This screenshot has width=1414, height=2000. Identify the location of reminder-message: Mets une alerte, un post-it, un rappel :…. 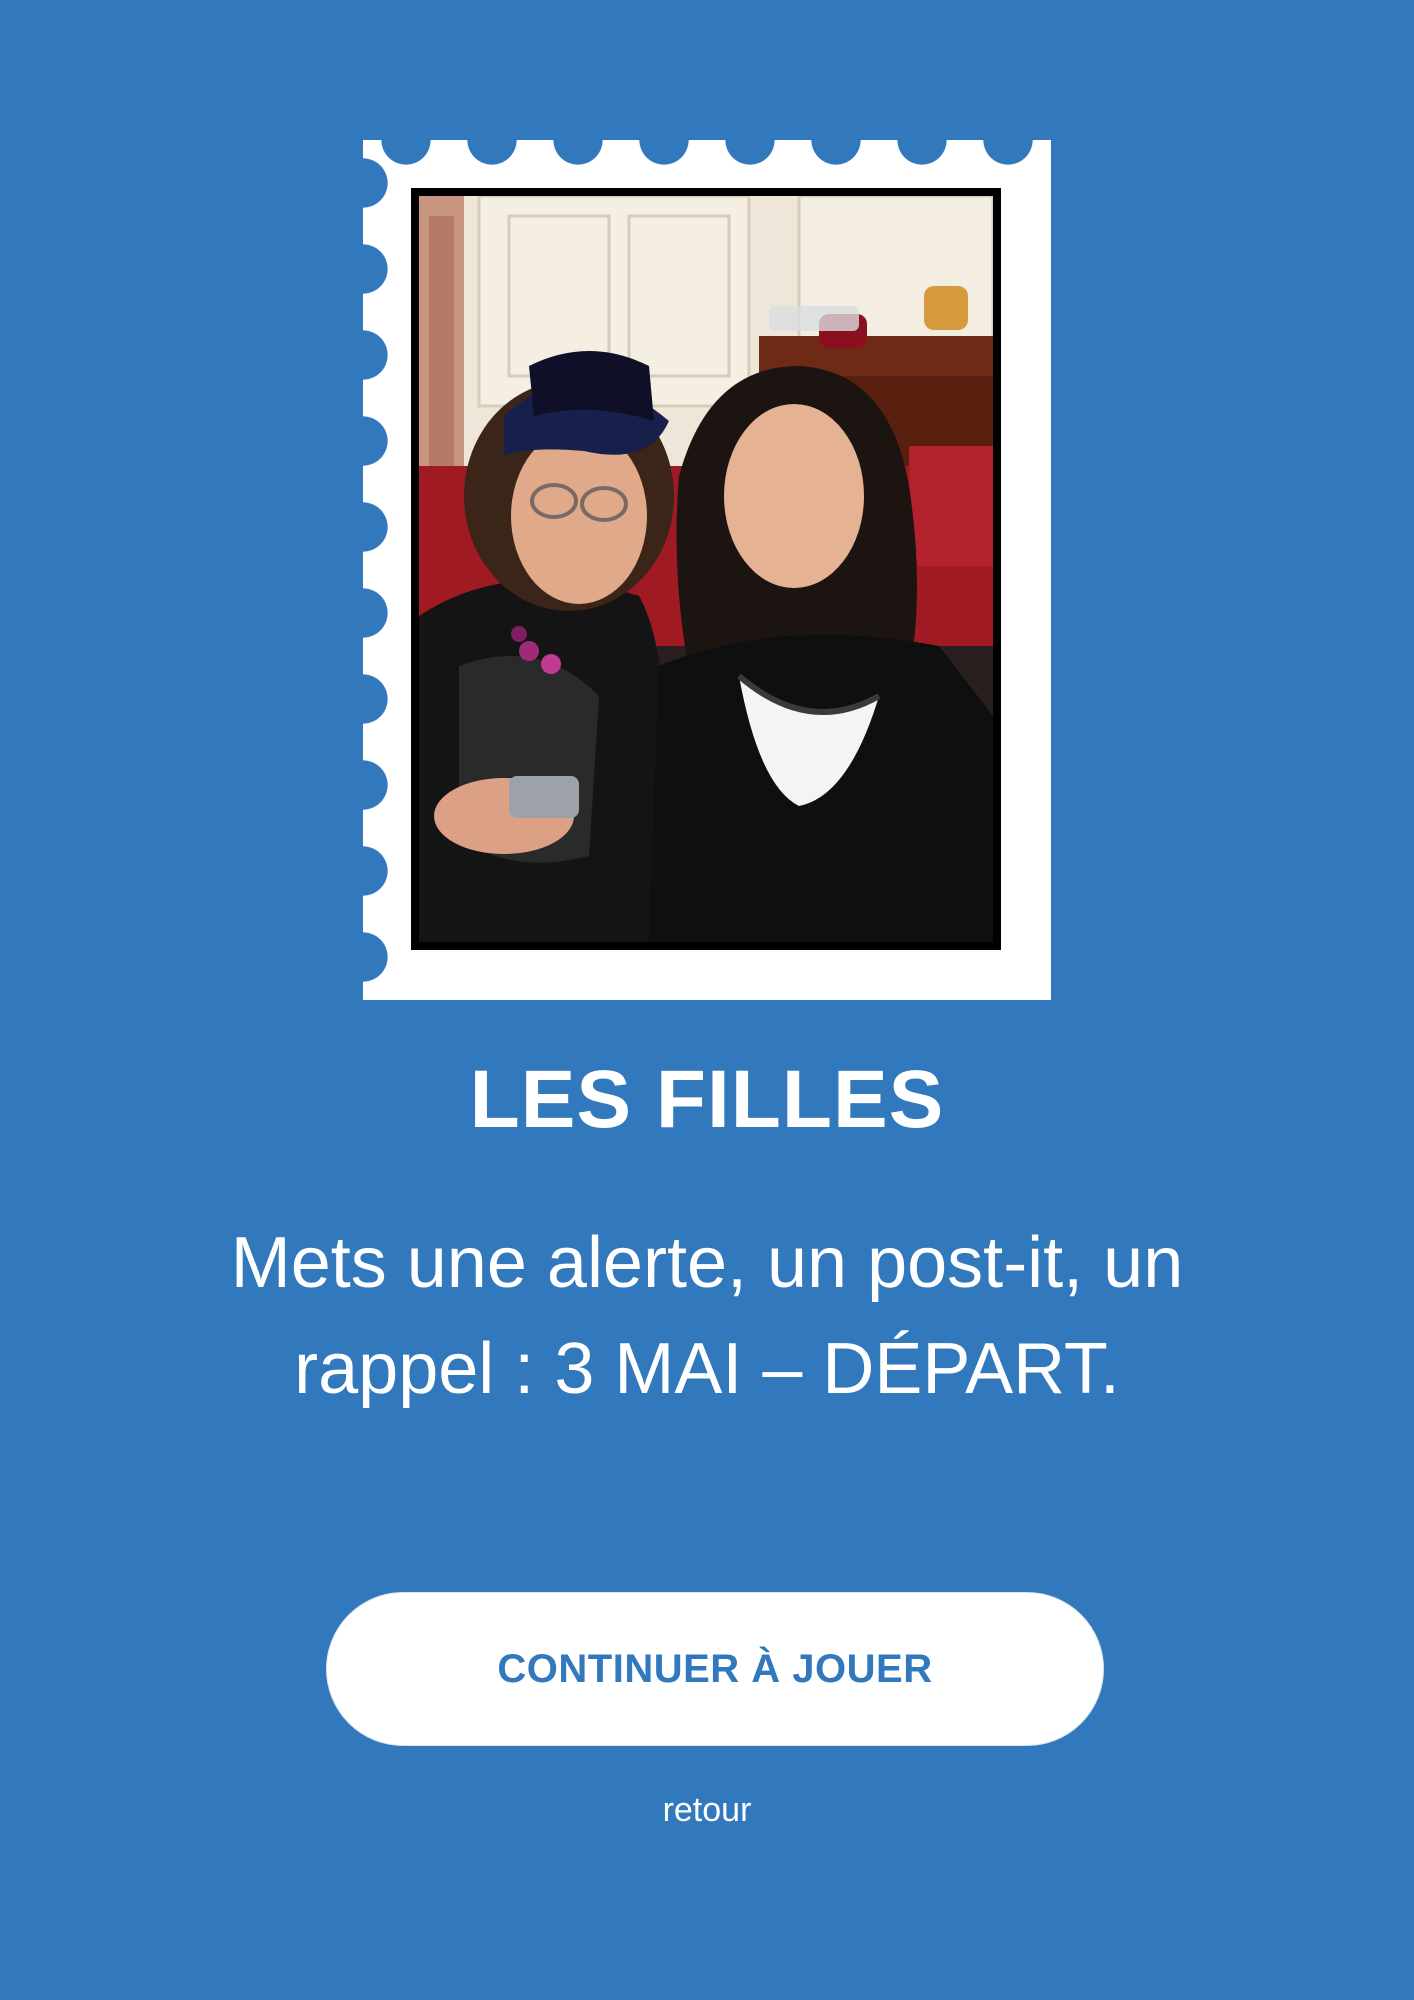
(707, 1316).